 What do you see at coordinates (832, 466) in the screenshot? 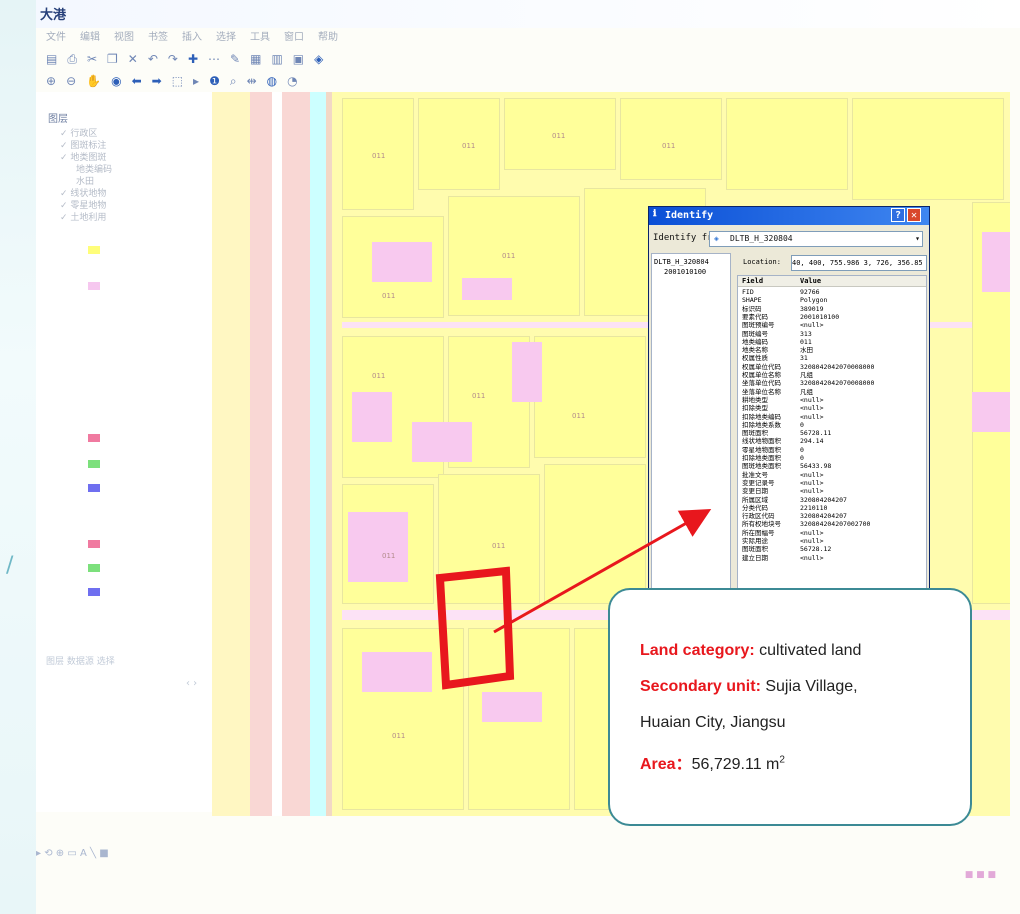
I see `attribute-row: 图斑地类面积 56433.98` at bounding box center [832, 466].